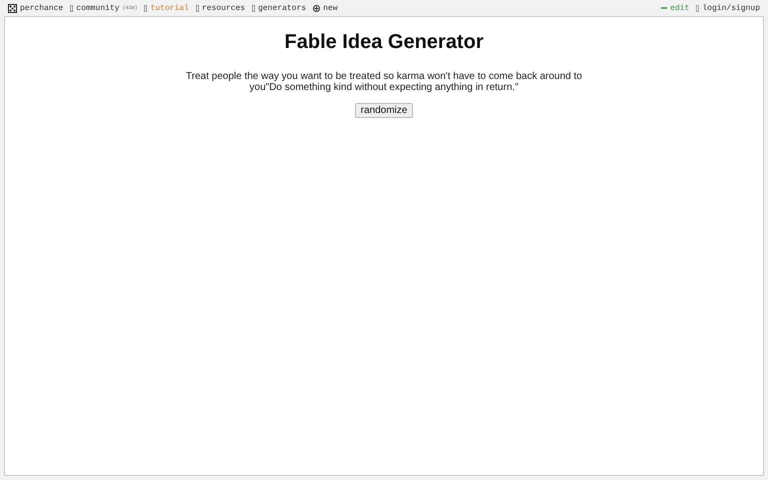 The width and height of the screenshot is (768, 480). Describe the element at coordinates (12, 8) in the screenshot. I see `dice-icon` at that location.